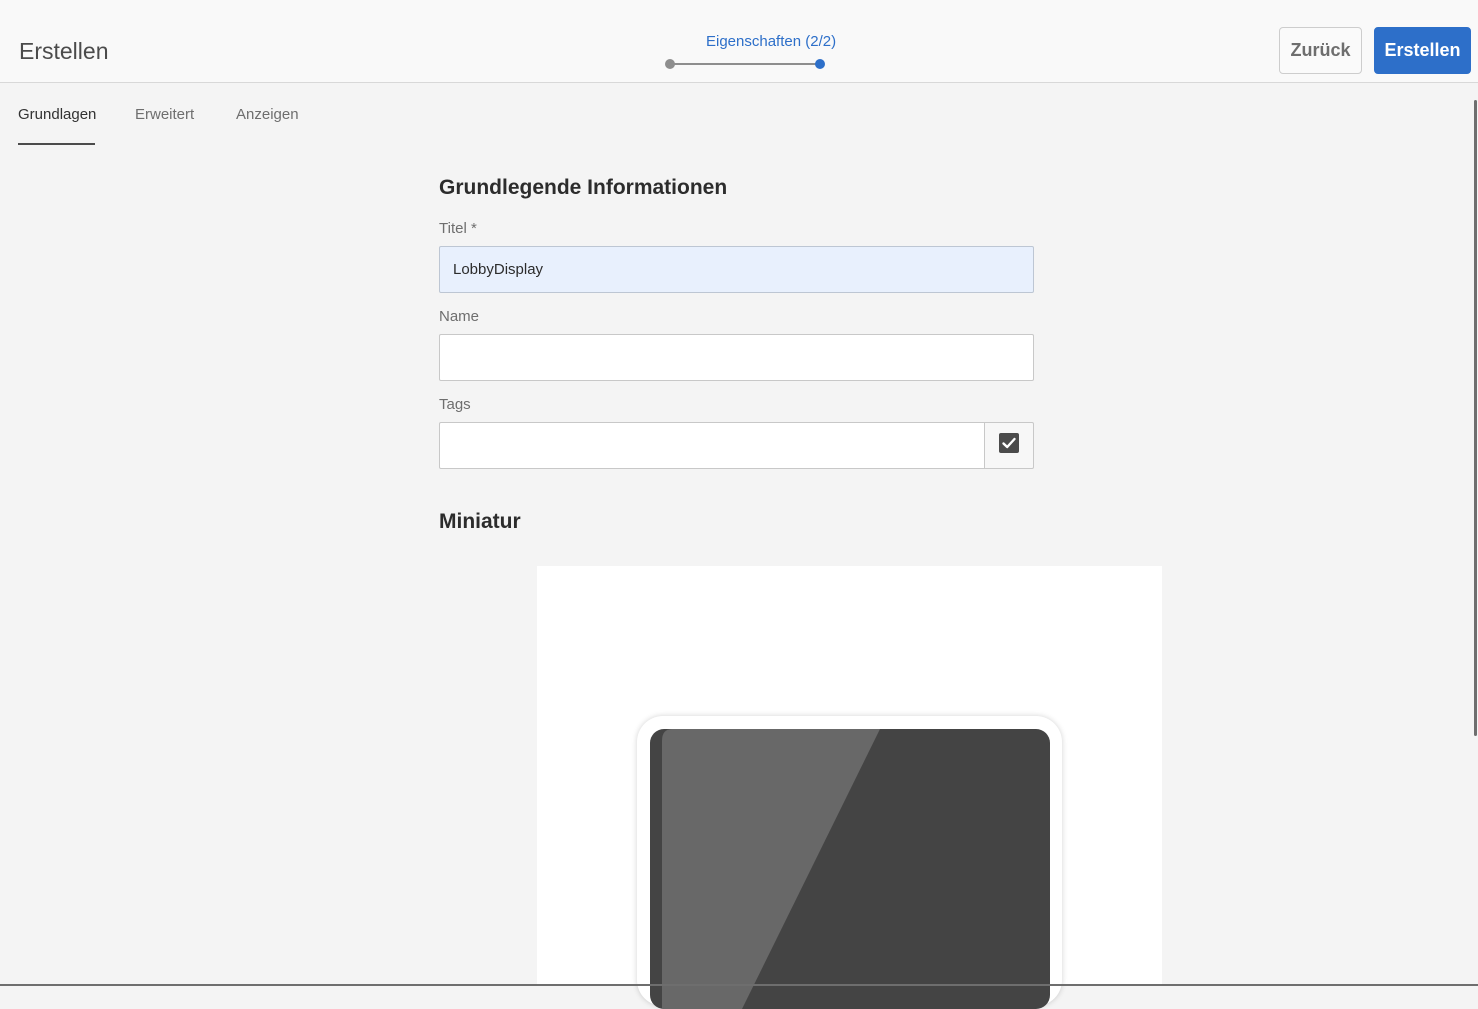  Describe the element at coordinates (1320, 50) in the screenshot. I see `back-button: Zurück` at that location.